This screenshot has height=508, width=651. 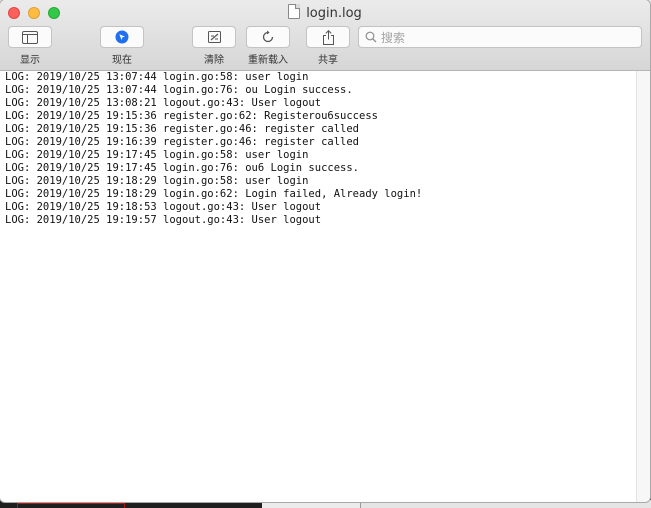 I want to click on share-button, so click(x=328, y=37).